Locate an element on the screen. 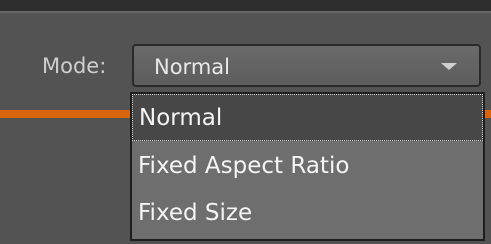 The width and height of the screenshot is (491, 244). dropdown-option-fixed-aspect-ratio: Fixed Aspect Ratio is located at coordinates (307, 166).